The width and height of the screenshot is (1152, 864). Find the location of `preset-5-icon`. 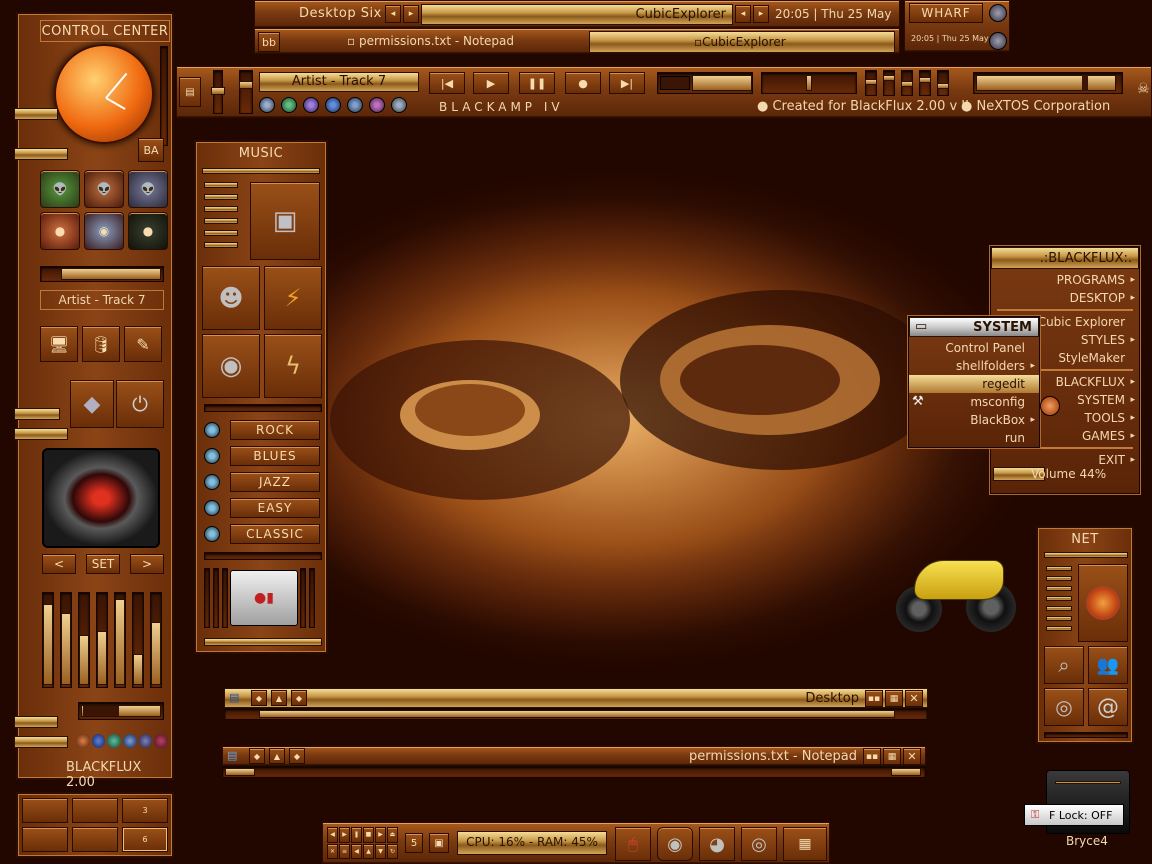

preset-5-icon is located at coordinates (355, 105).